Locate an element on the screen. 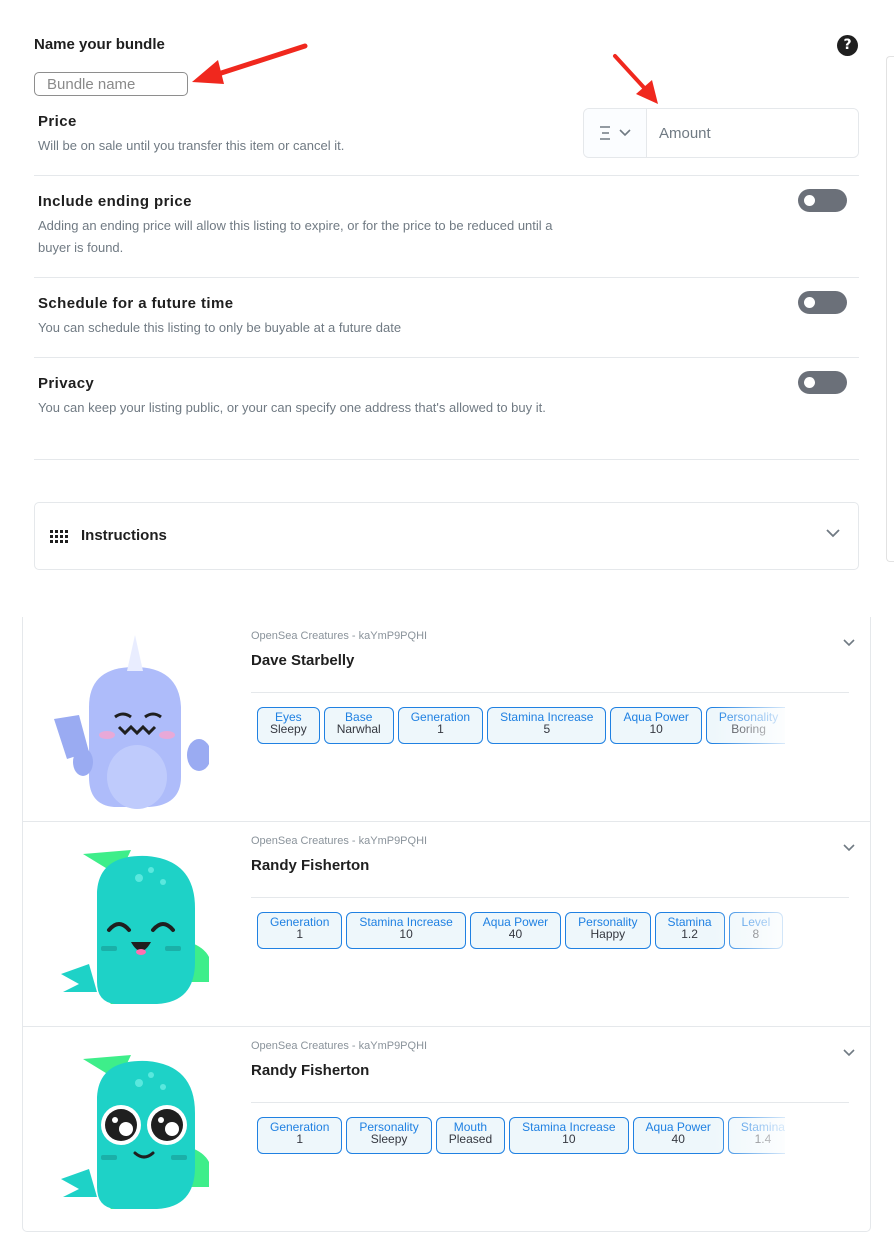 The width and height of the screenshot is (894, 1237). narwhal-creature-image is located at coordinates (131, 722).